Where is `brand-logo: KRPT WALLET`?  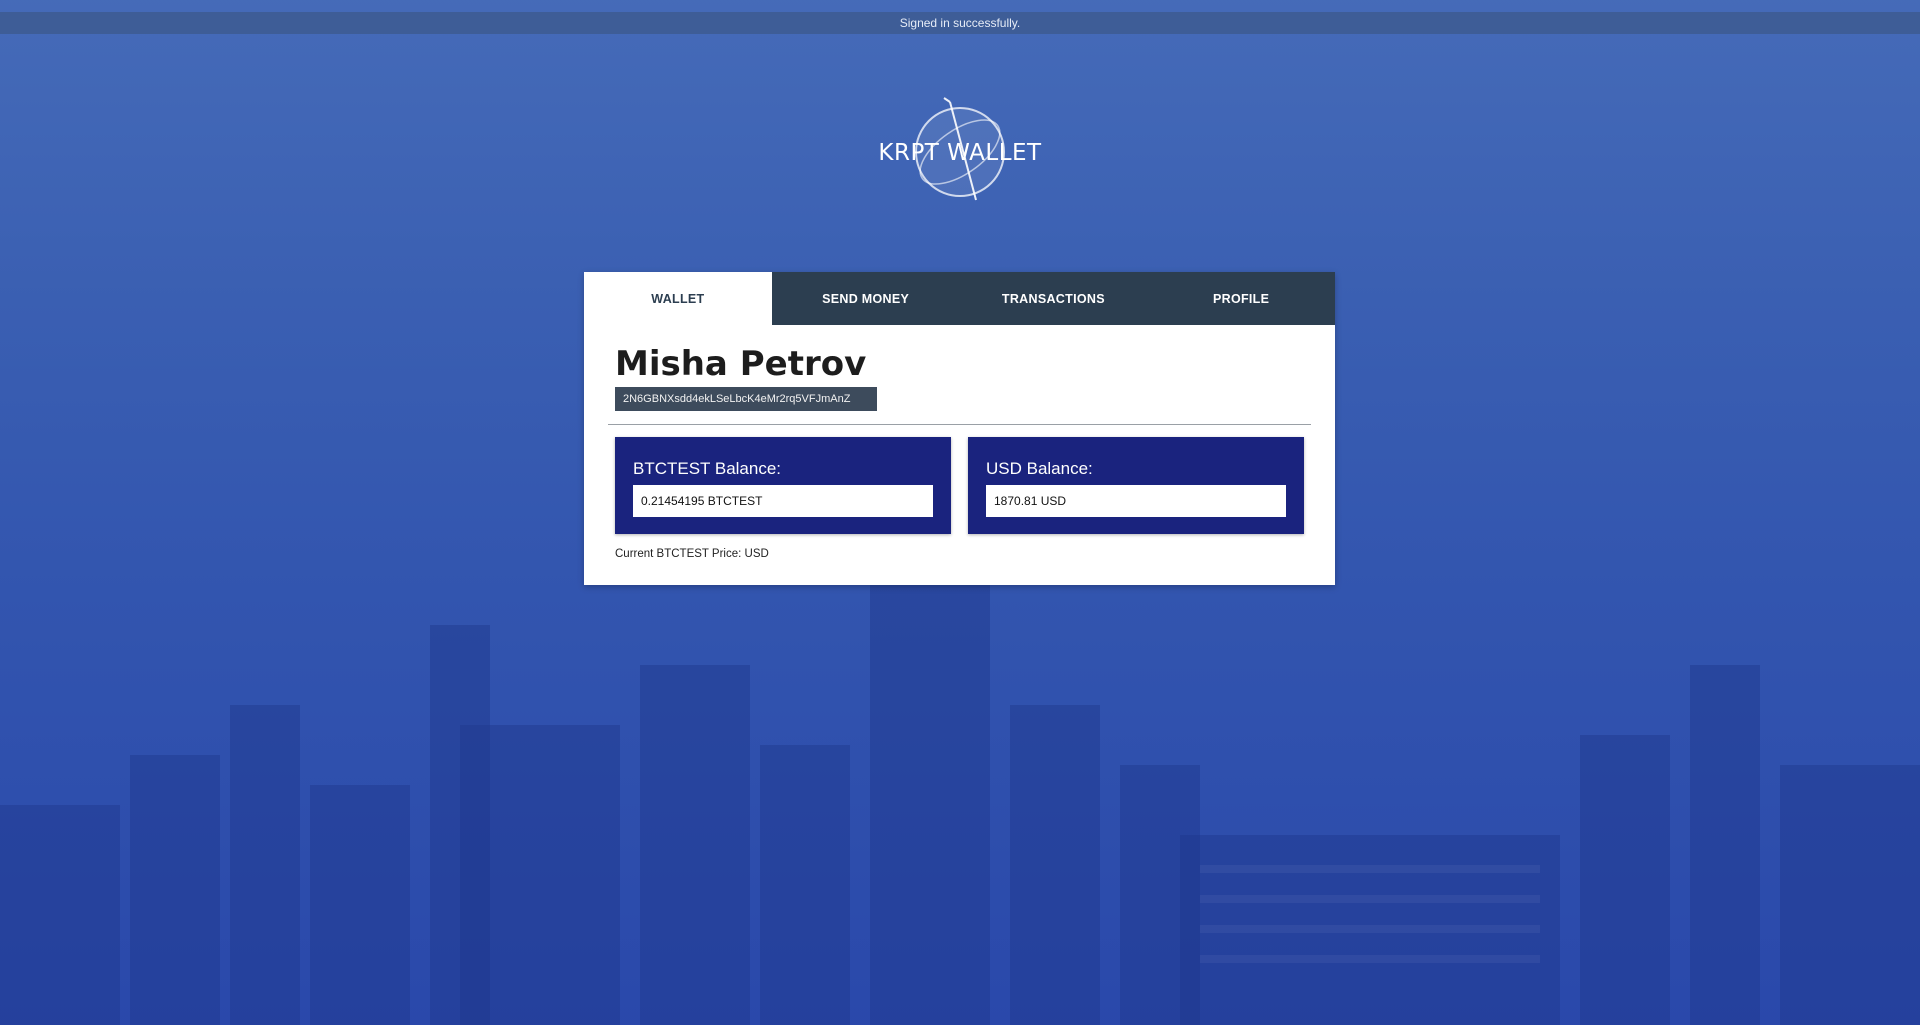
brand-logo: KRPT WALLET is located at coordinates (960, 148).